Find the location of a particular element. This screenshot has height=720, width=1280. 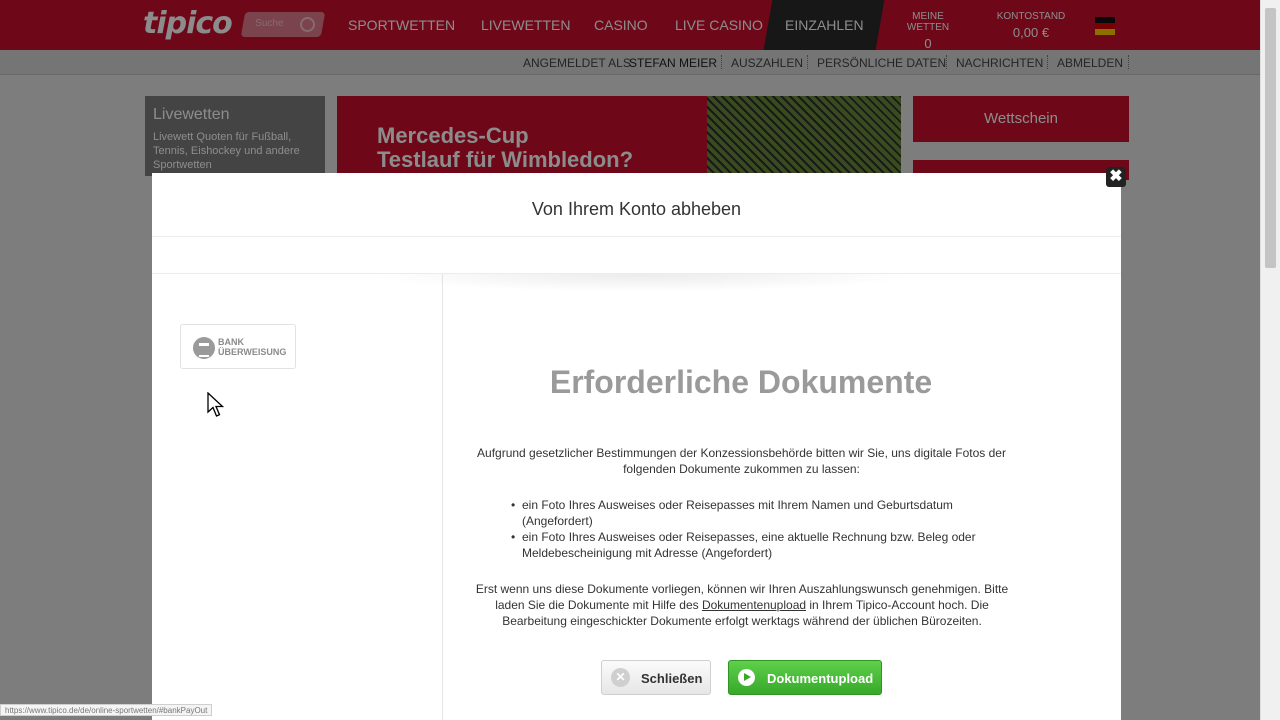

modal-subheader is located at coordinates (636, 255).